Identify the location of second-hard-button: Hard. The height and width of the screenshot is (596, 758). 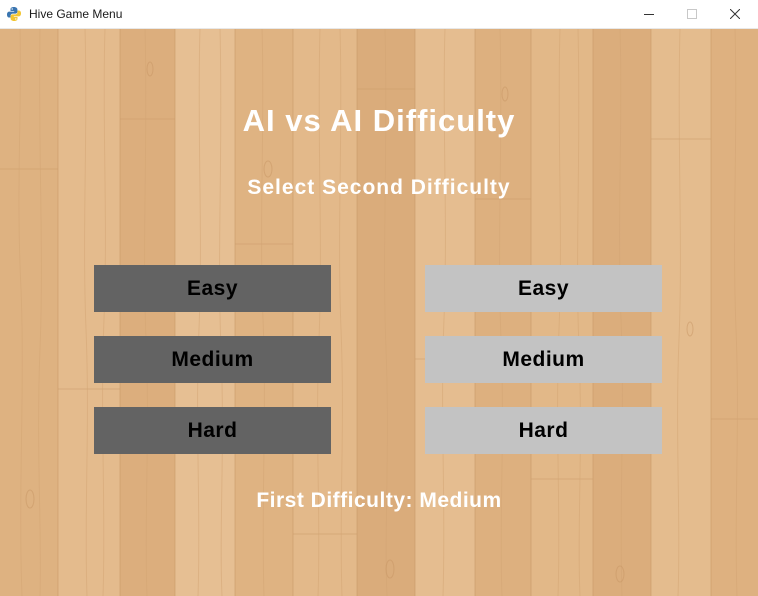
(543, 430).